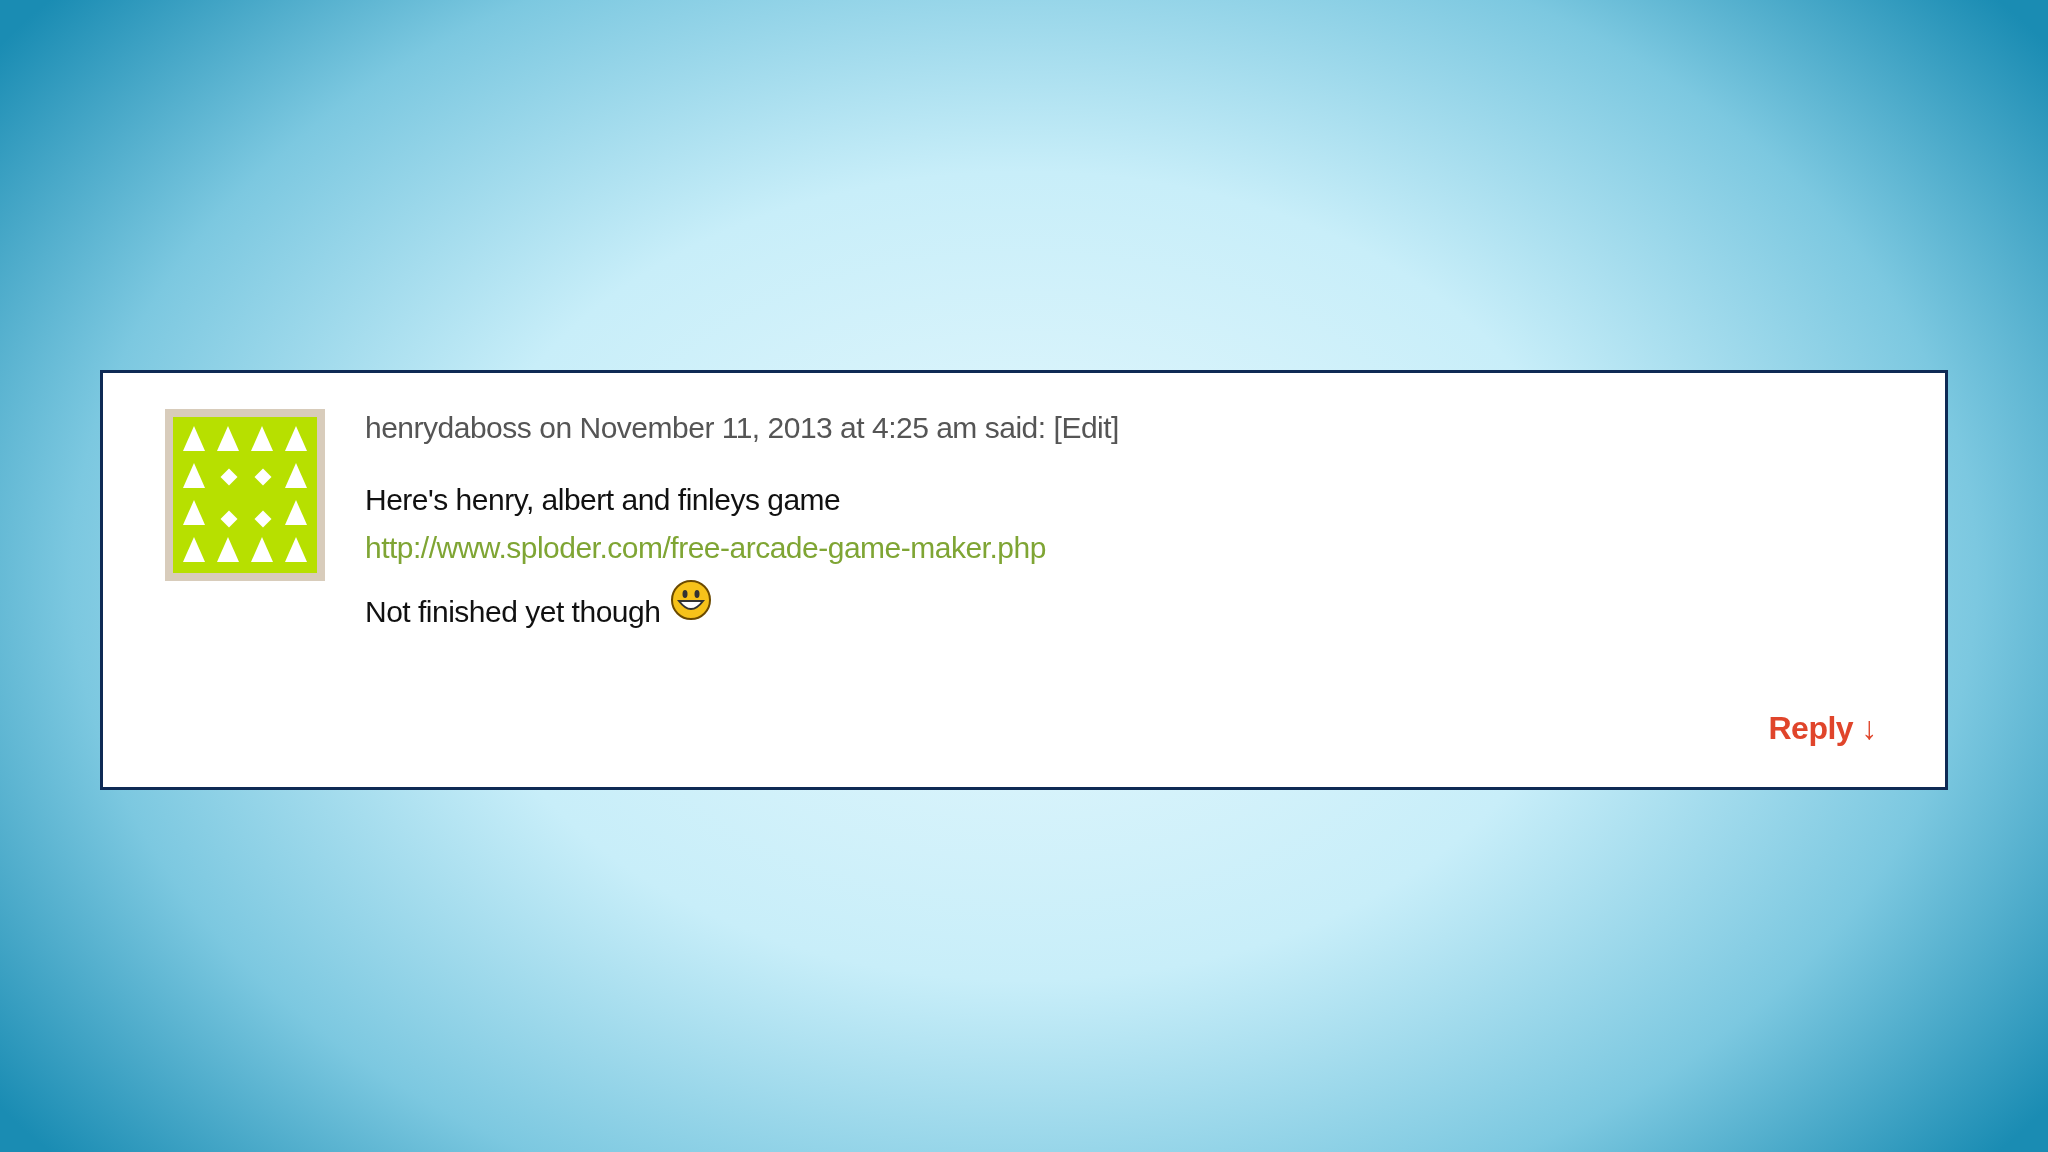 This screenshot has width=2048, height=1152. Describe the element at coordinates (1822, 728) in the screenshot. I see `reply-link: Reply ↓` at that location.